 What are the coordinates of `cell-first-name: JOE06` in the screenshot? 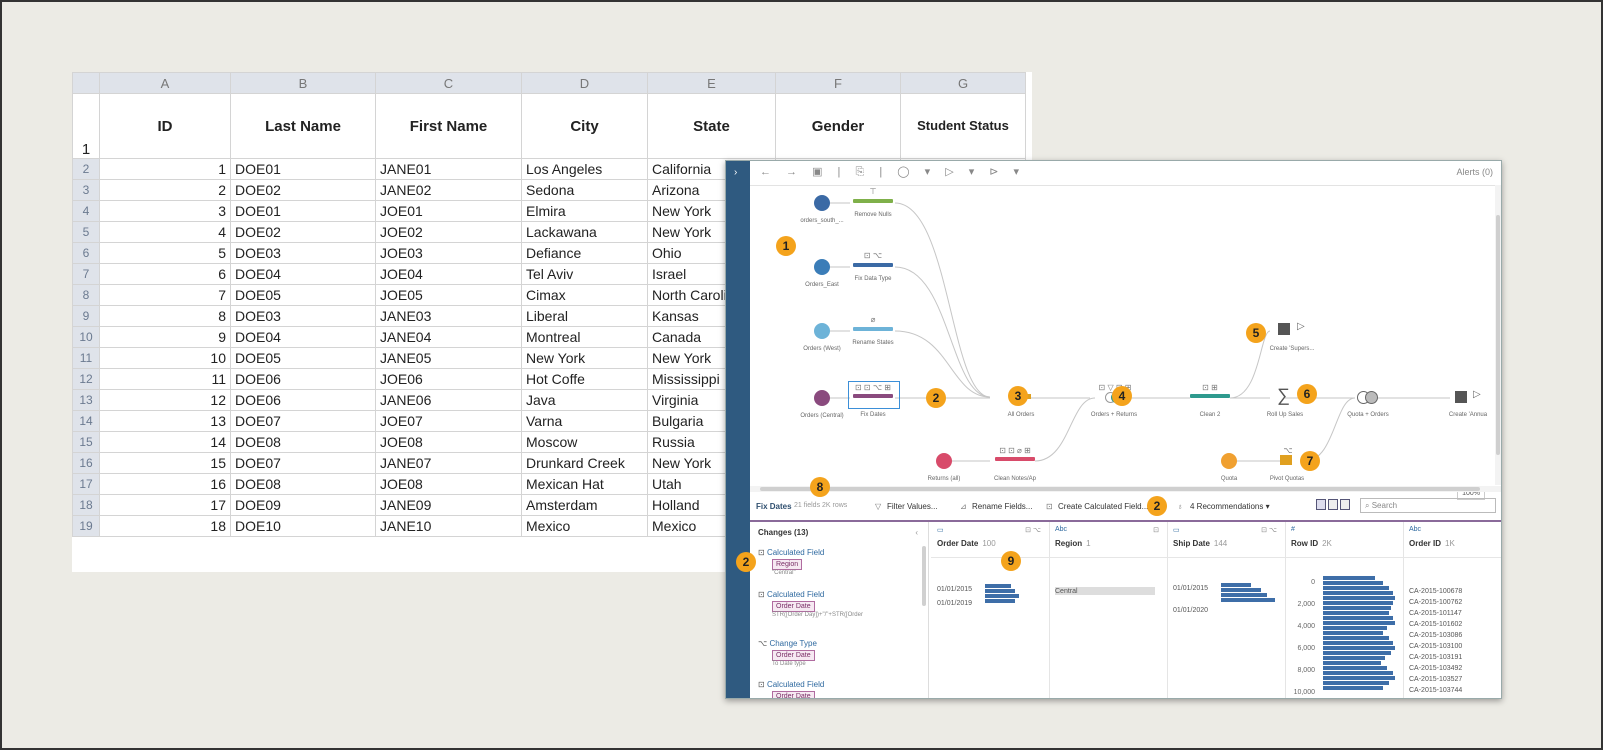 It's located at (448, 379).